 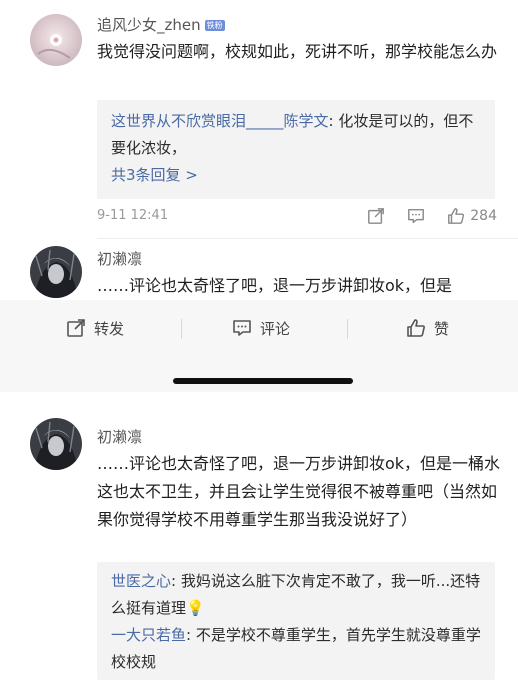 What do you see at coordinates (296, 135) in the screenshot?
I see `reply-preview-line: 这世界从不欣赏眼泪_____陈学文: 化妆是可以的，但不要化浓妆，` at bounding box center [296, 135].